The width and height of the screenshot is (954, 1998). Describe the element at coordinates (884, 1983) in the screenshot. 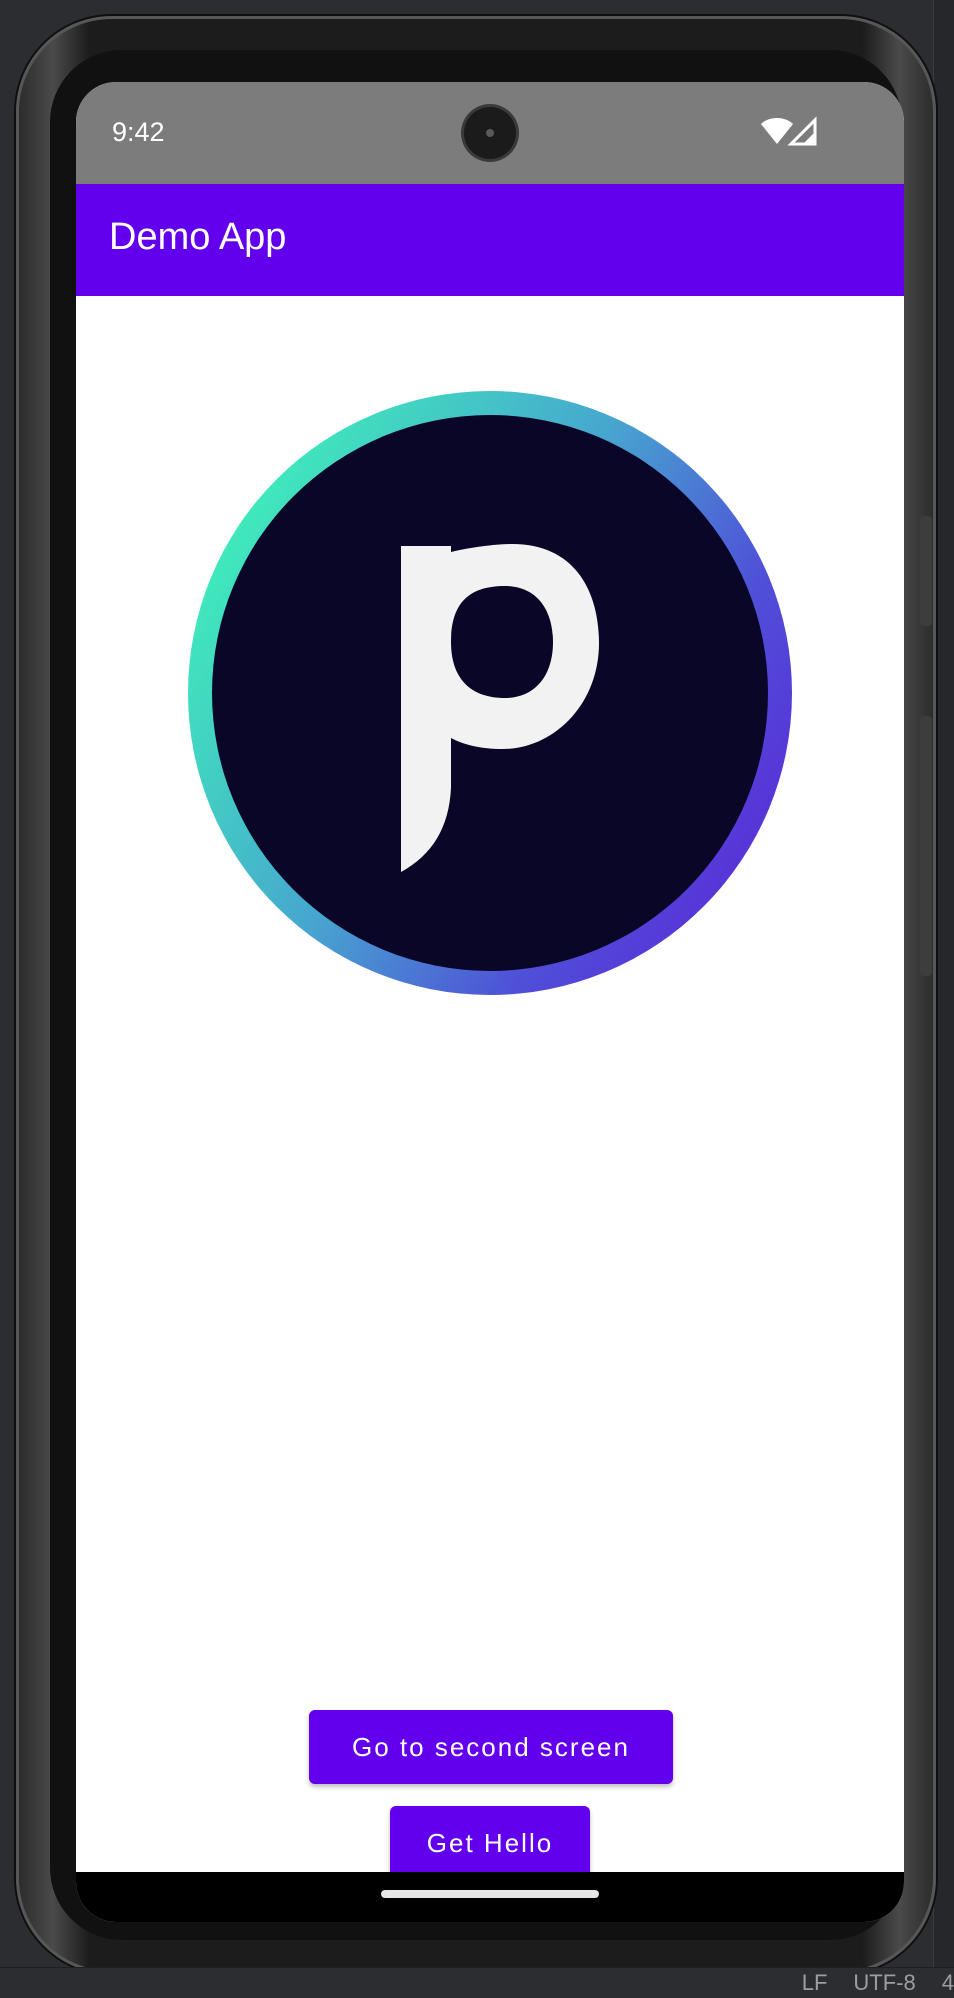

I see `encoding-label: UTF-8` at that location.